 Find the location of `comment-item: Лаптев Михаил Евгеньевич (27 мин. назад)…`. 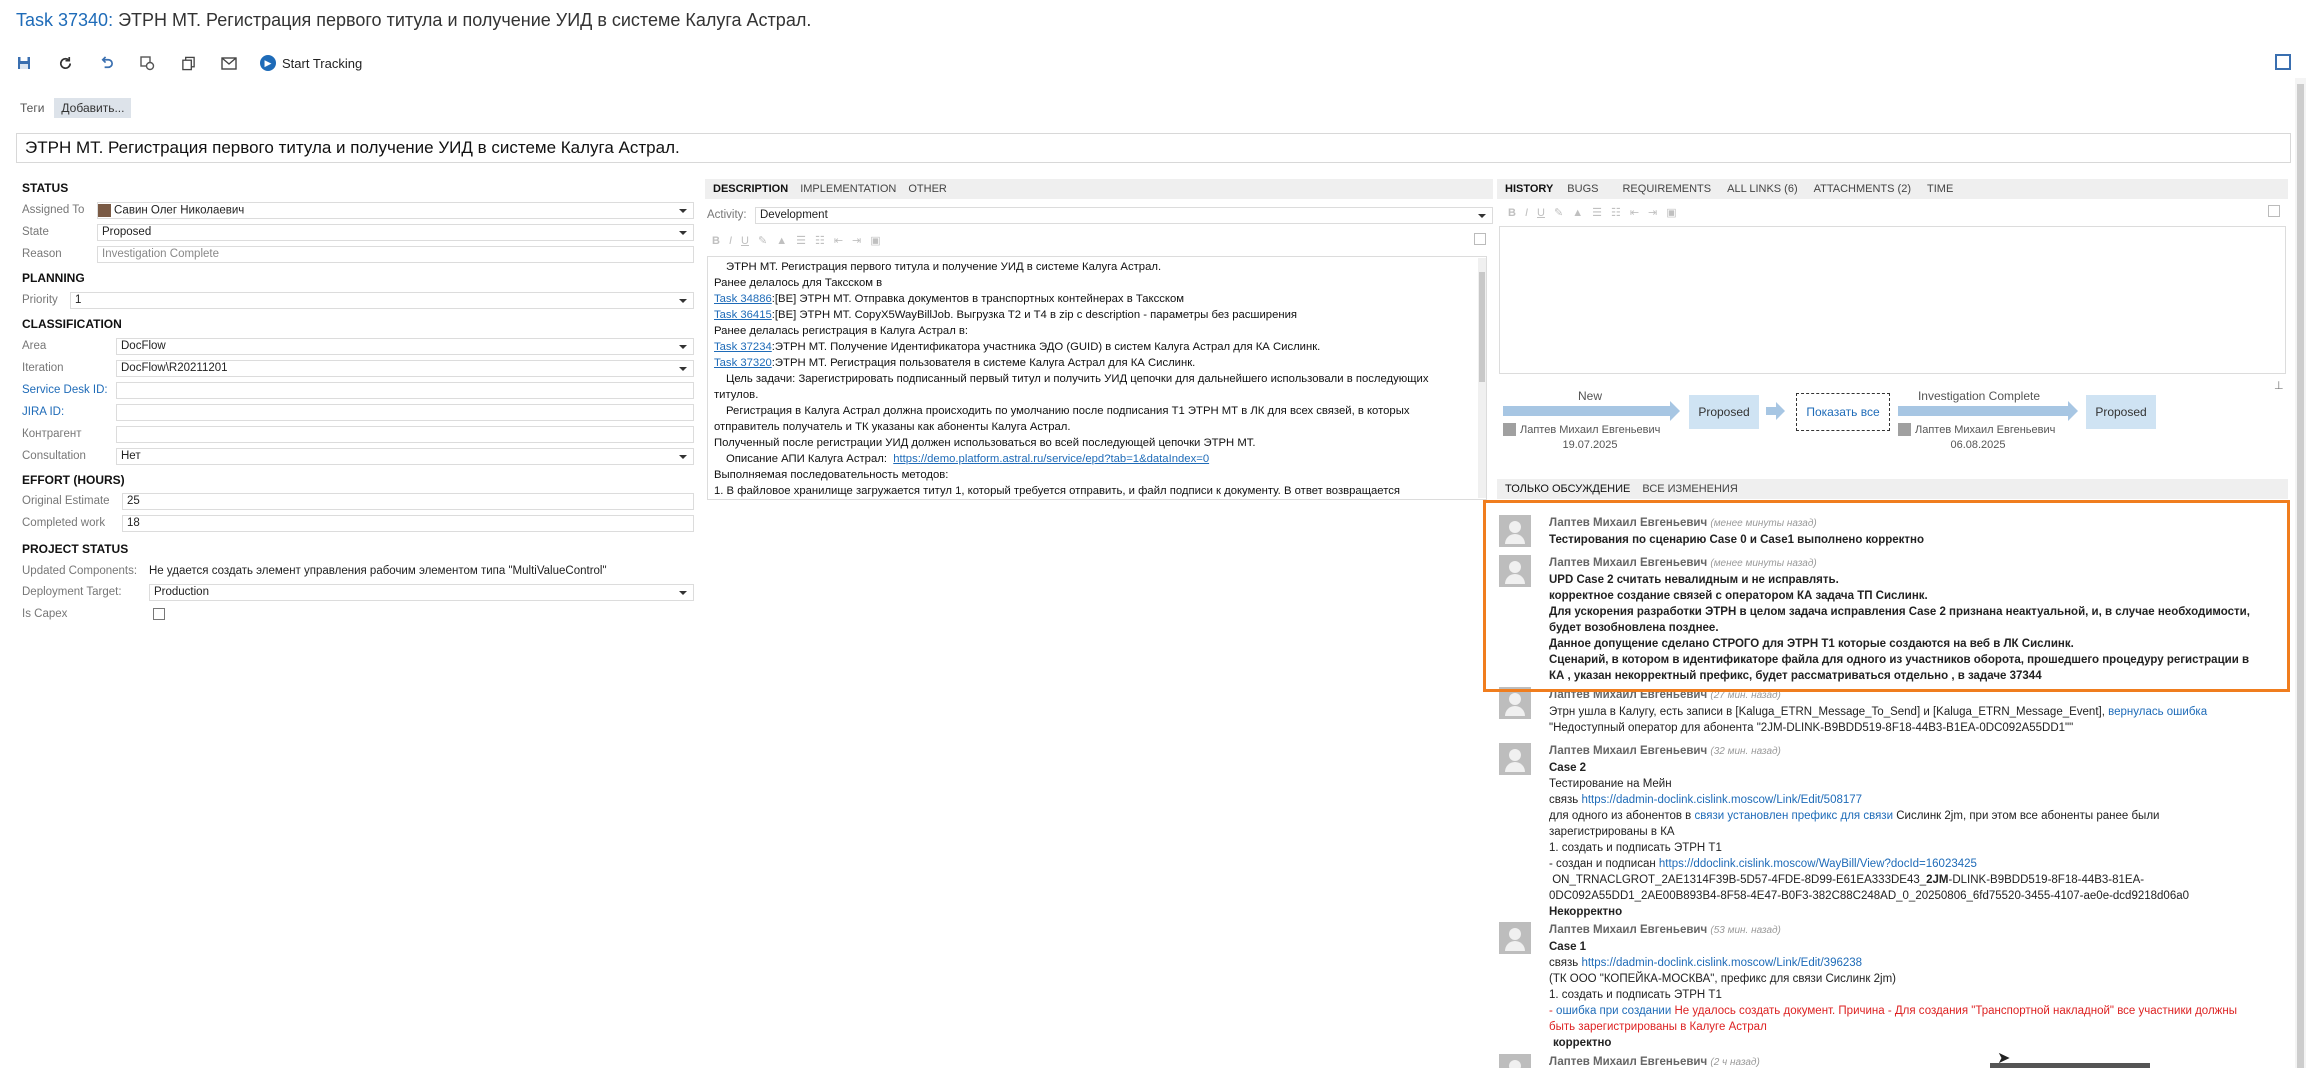

comment-item: Лаптев Михаил Евгеньевич (27 мин. назад)… is located at coordinates (1889, 711).